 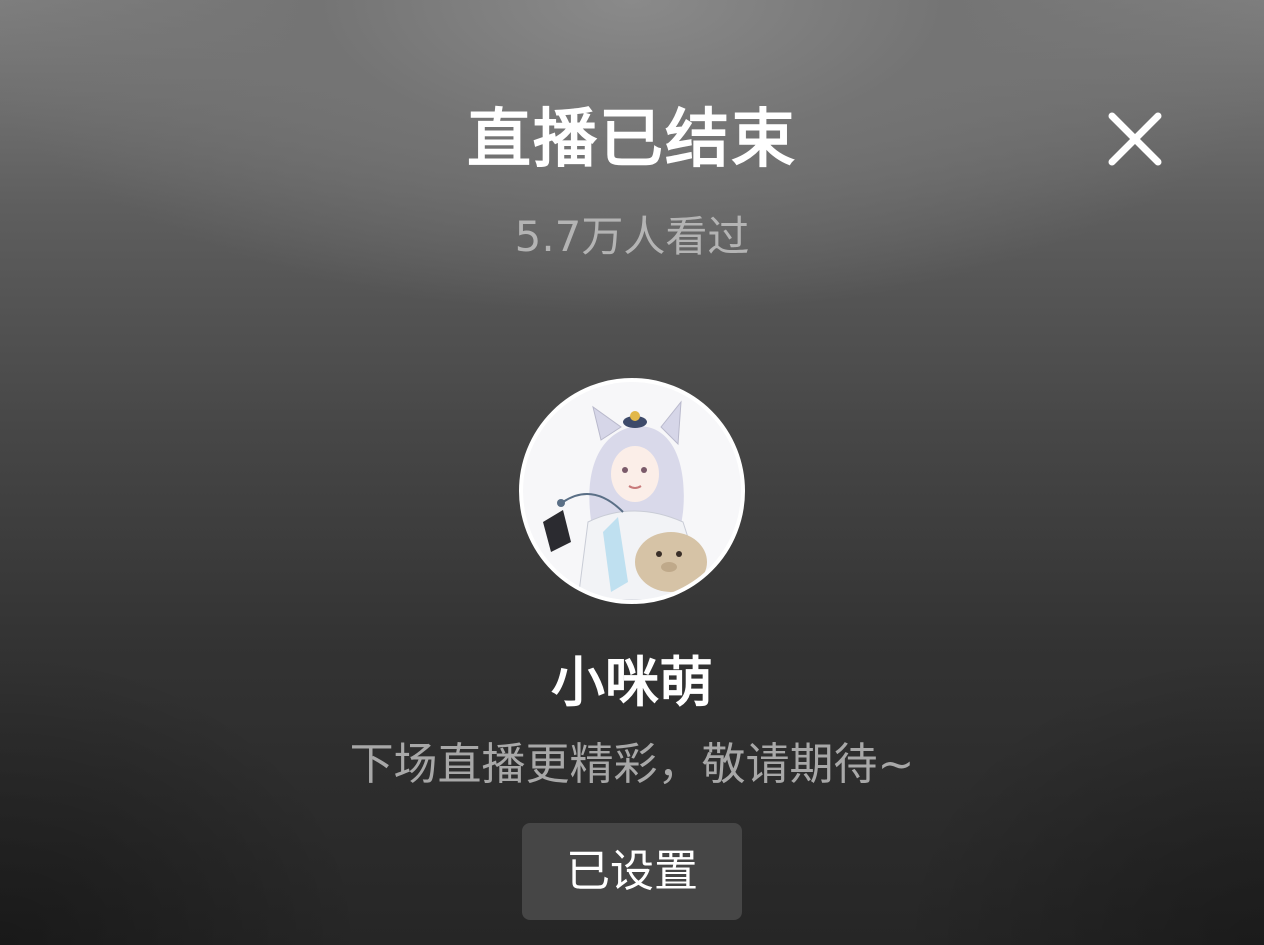 I want to click on avatar-illustration-icon, so click(x=632, y=491).